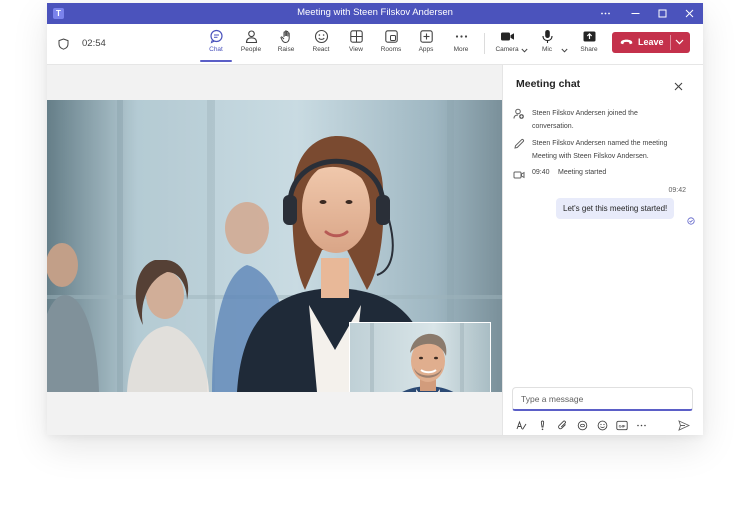 Image resolution: width=750 pixels, height=520 pixels. I want to click on leave-label: Leave, so click(651, 42).